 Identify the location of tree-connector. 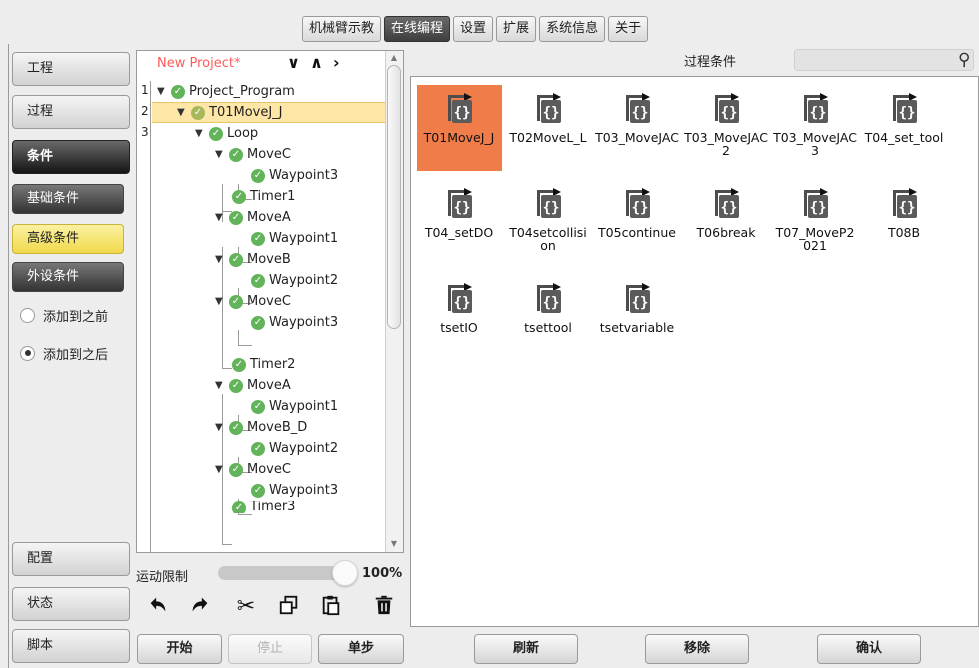
(227, 368).